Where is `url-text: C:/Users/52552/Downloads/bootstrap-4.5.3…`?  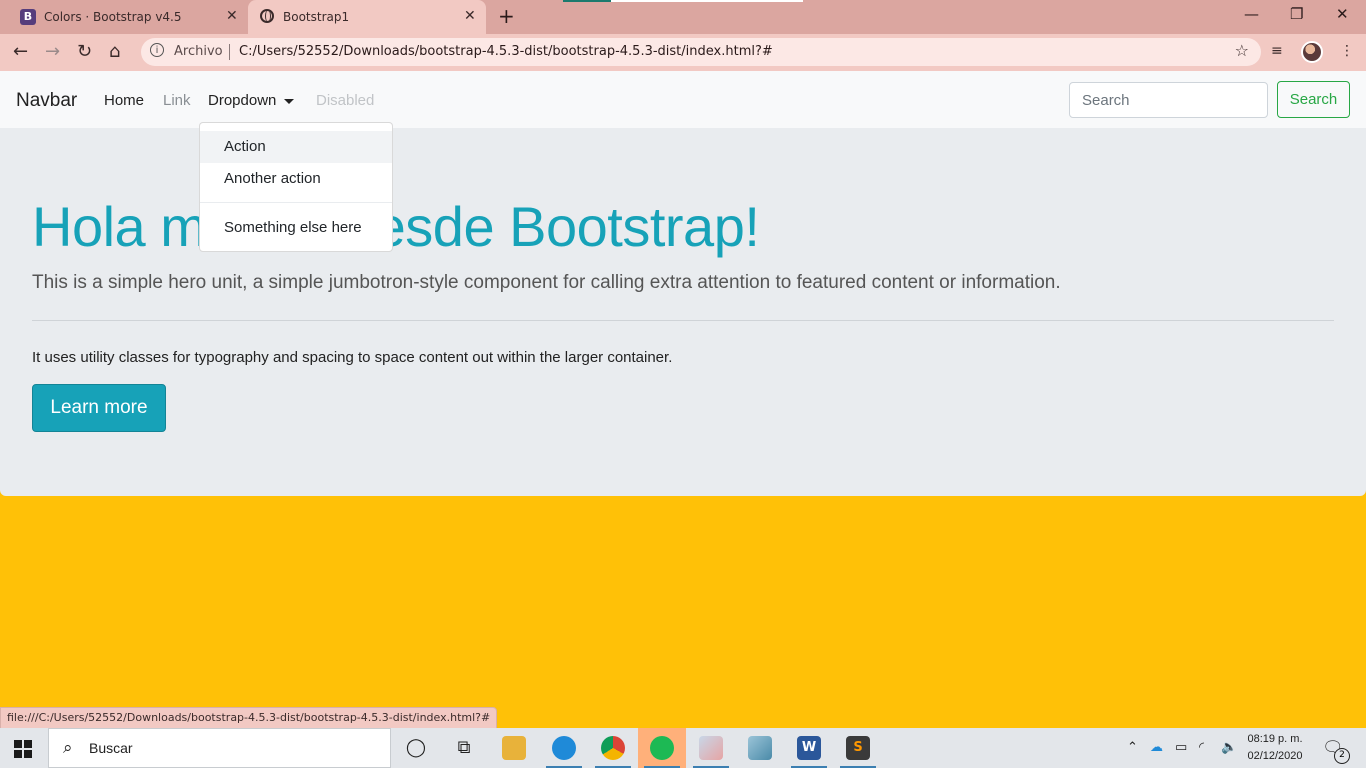 url-text: C:/Users/52552/Downloads/bootstrap-4.5.3… is located at coordinates (506, 51).